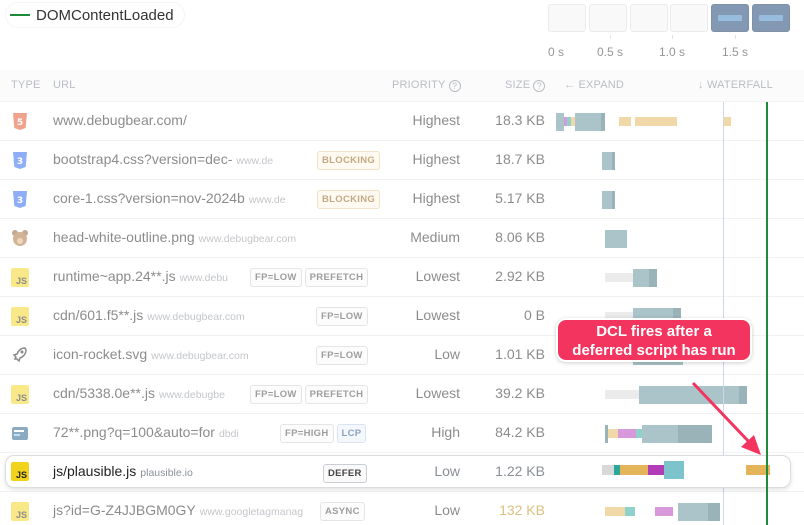  What do you see at coordinates (20, 162) in the screenshot?
I see `svg-text: 3` at bounding box center [20, 162].